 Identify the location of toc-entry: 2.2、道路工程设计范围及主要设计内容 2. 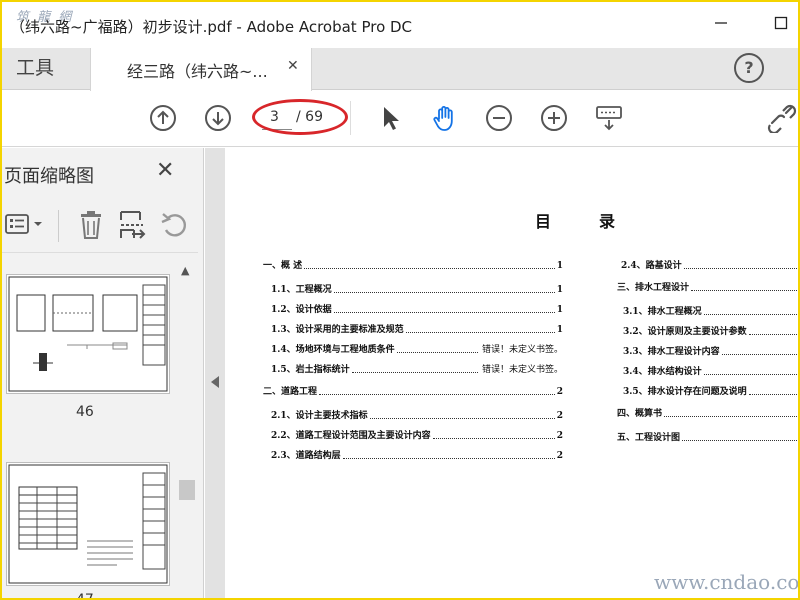
(417, 434).